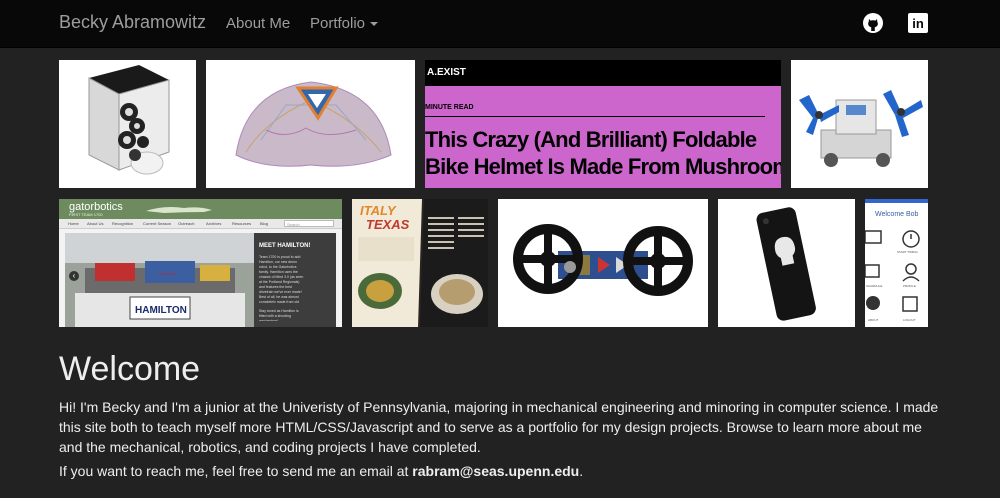 This screenshot has width=1000, height=498. I want to click on gatorbotics-menu-item: Recognition, so click(122, 223).